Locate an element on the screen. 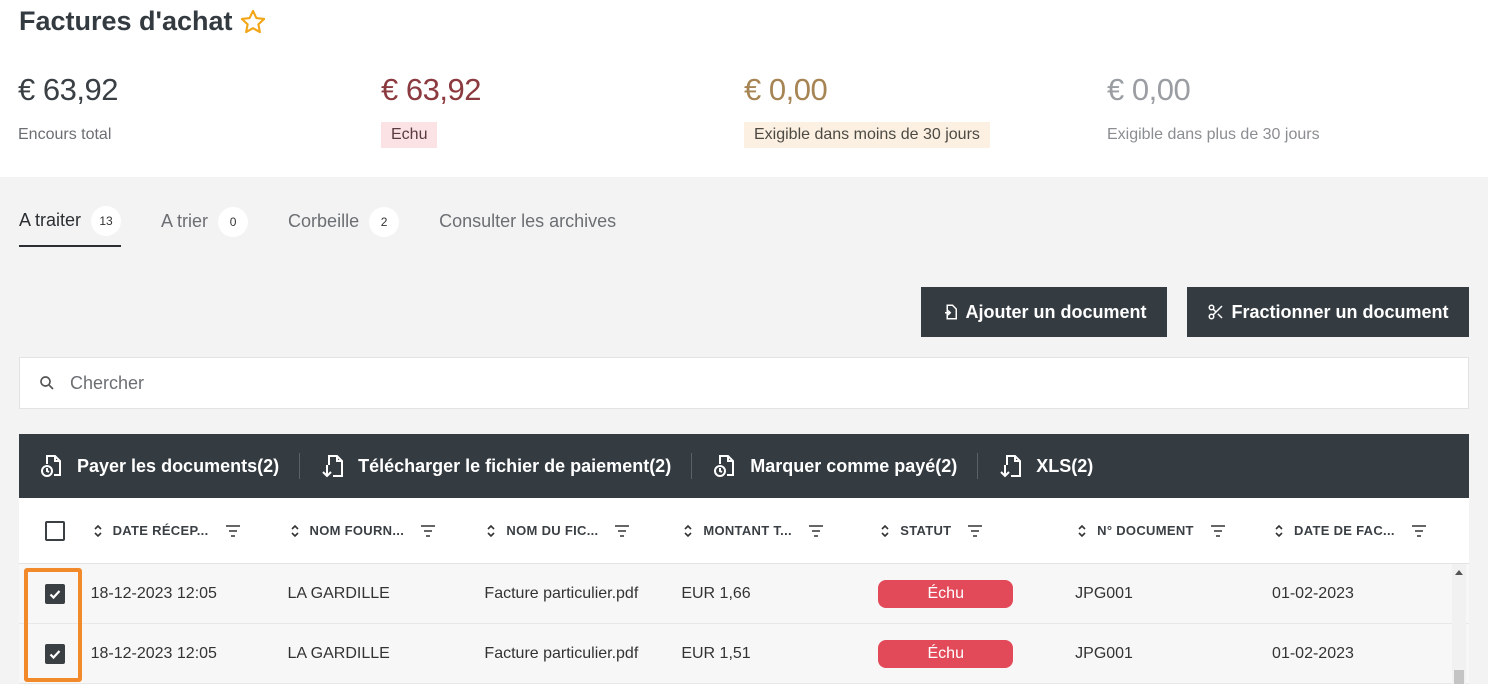 The width and height of the screenshot is (1488, 684). stat-total-outstanding: € 63,92 Encours total is located at coordinates (68, 110).